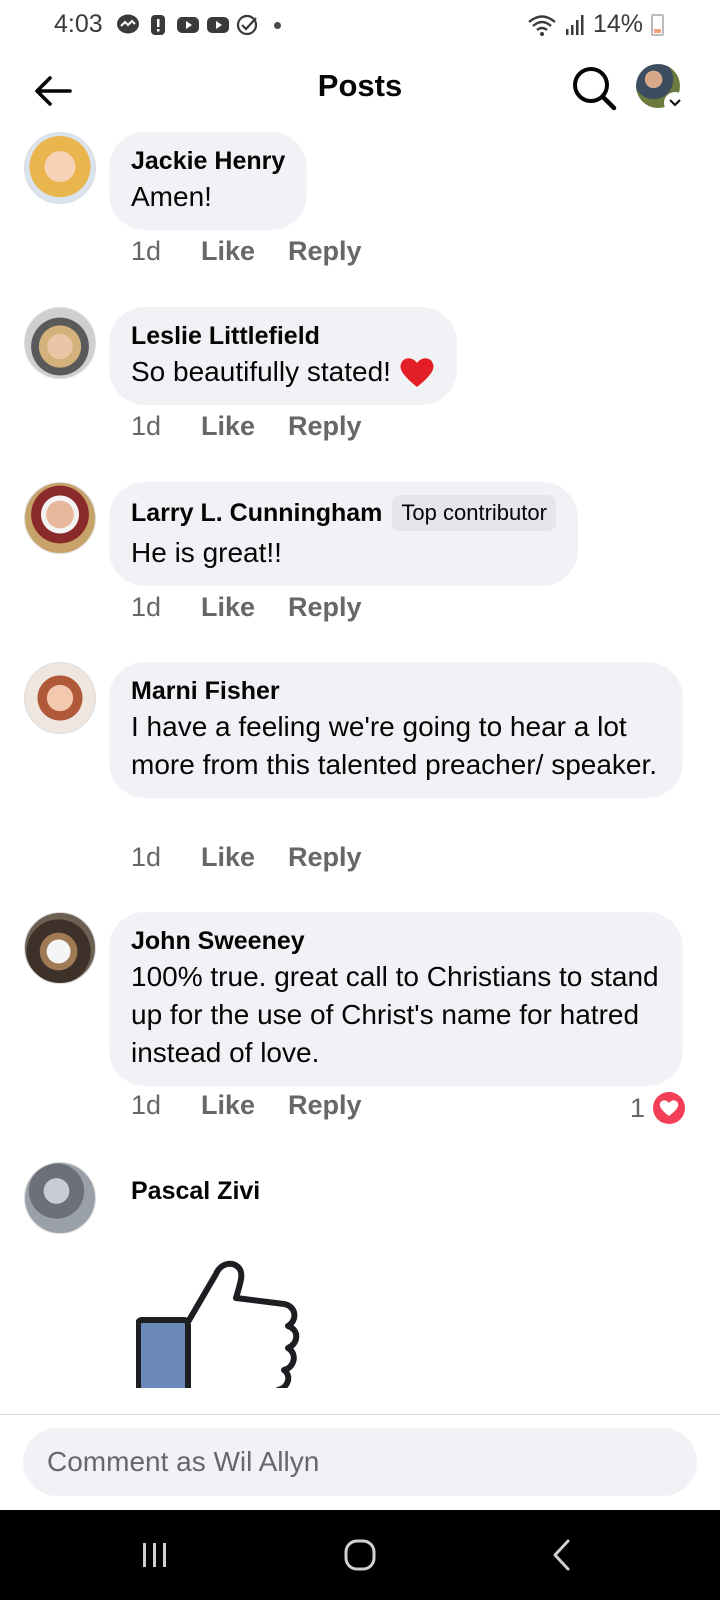  I want to click on chevron-left-icon, so click(561, 1555).